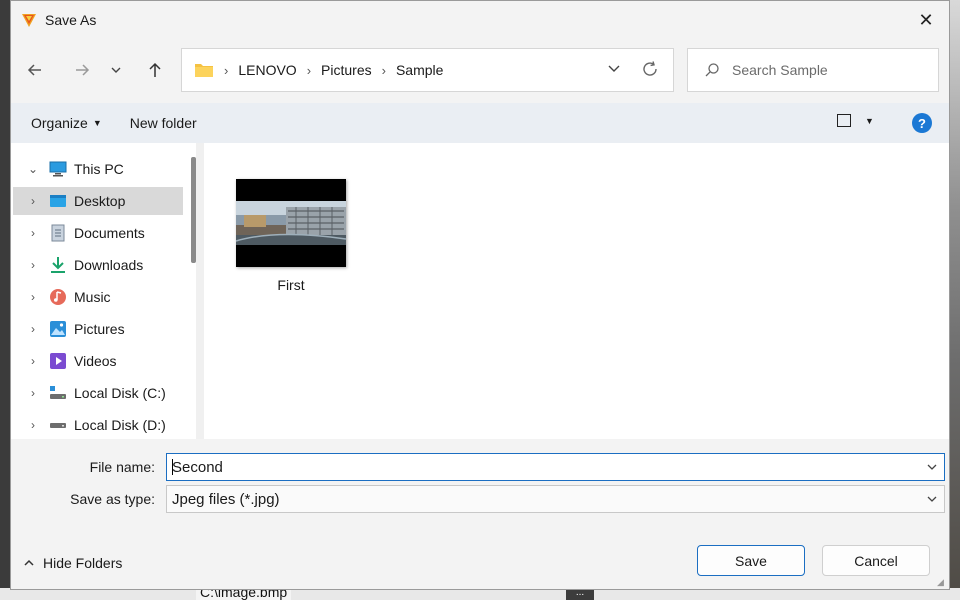  What do you see at coordinates (112, 499) in the screenshot?
I see `save-type-label: Save as type:` at bounding box center [112, 499].